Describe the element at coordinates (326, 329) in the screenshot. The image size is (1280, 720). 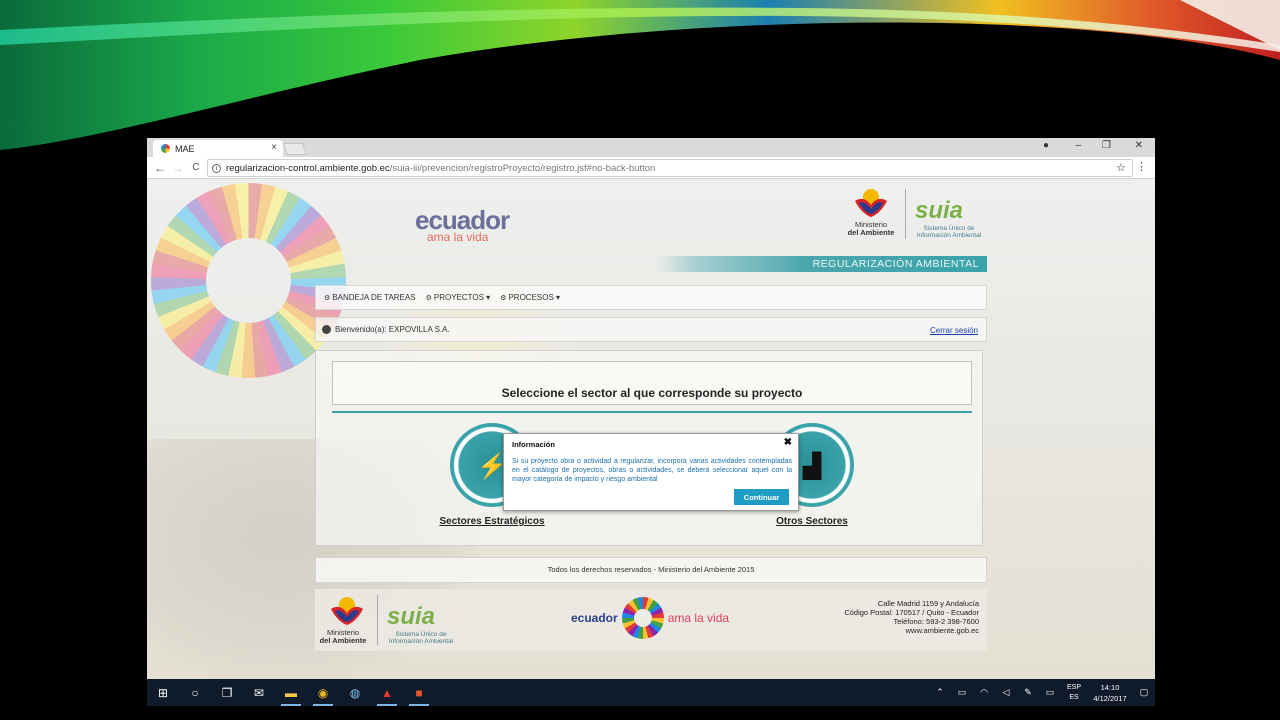
I see `user-icon` at that location.